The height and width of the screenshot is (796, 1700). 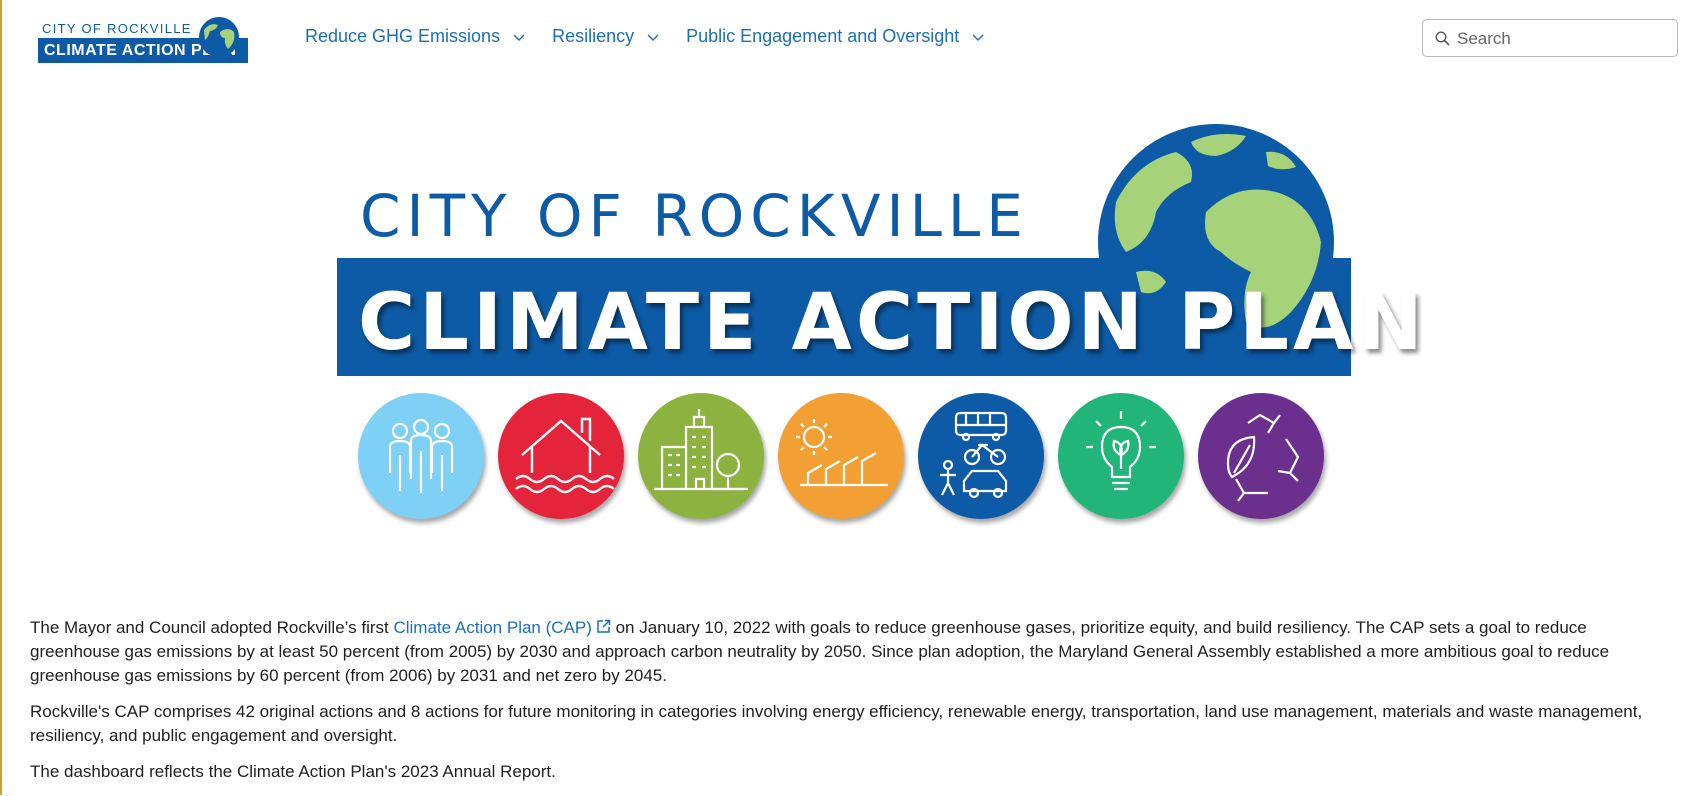 What do you see at coordinates (604, 626) in the screenshot?
I see `external-link-icon` at bounding box center [604, 626].